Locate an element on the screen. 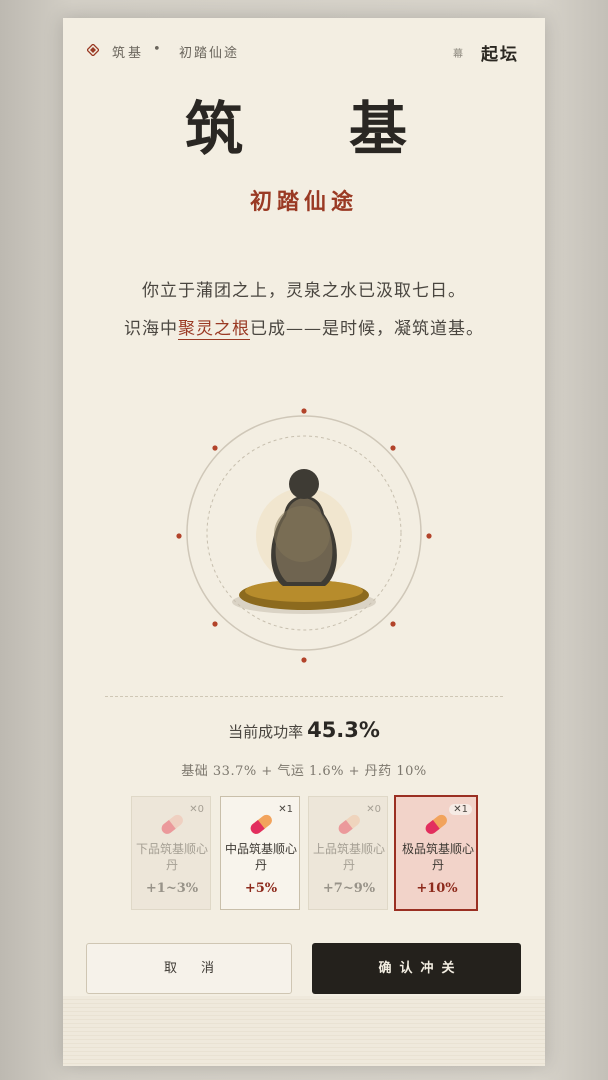 The width and height of the screenshot is (608, 1080). header-bar: 筑基 • 初踏仙途 幕 起坛 is located at coordinates (304, 53).